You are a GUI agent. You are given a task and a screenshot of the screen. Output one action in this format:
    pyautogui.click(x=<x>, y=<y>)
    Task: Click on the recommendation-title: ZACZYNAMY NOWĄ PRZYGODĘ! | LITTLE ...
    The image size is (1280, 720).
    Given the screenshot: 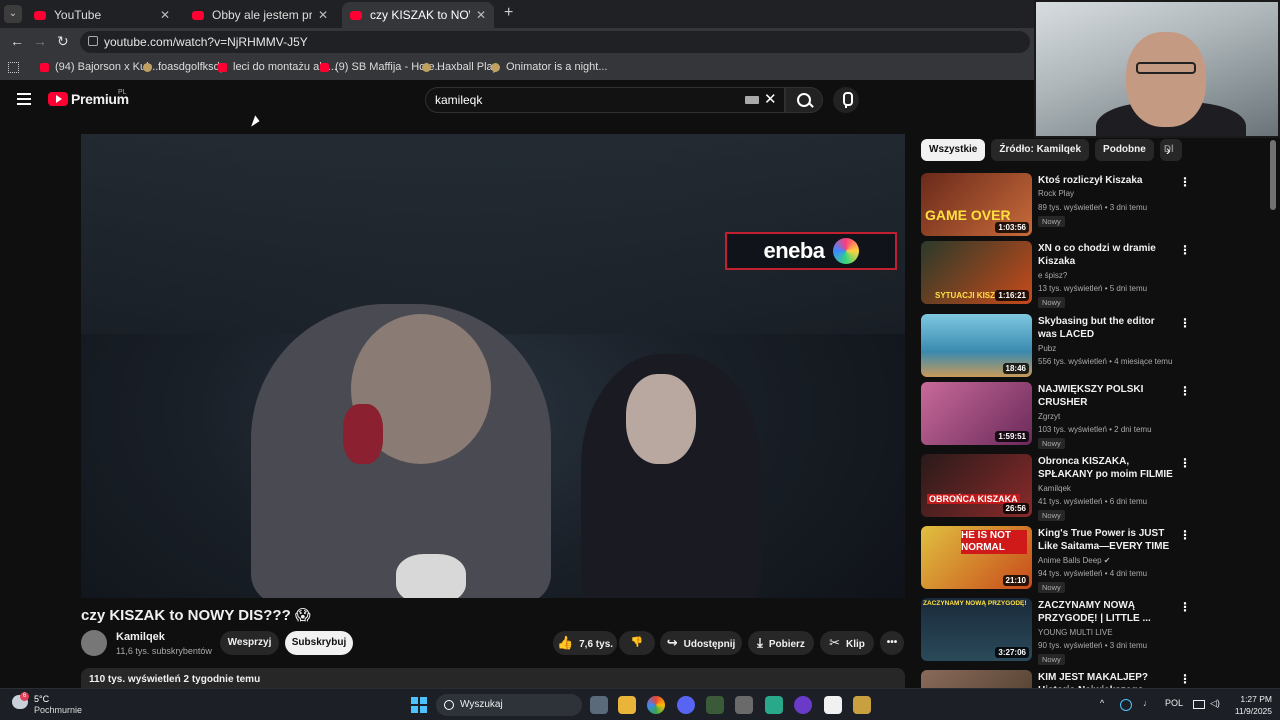 What is the action you would take?
    pyautogui.click(x=1107, y=612)
    